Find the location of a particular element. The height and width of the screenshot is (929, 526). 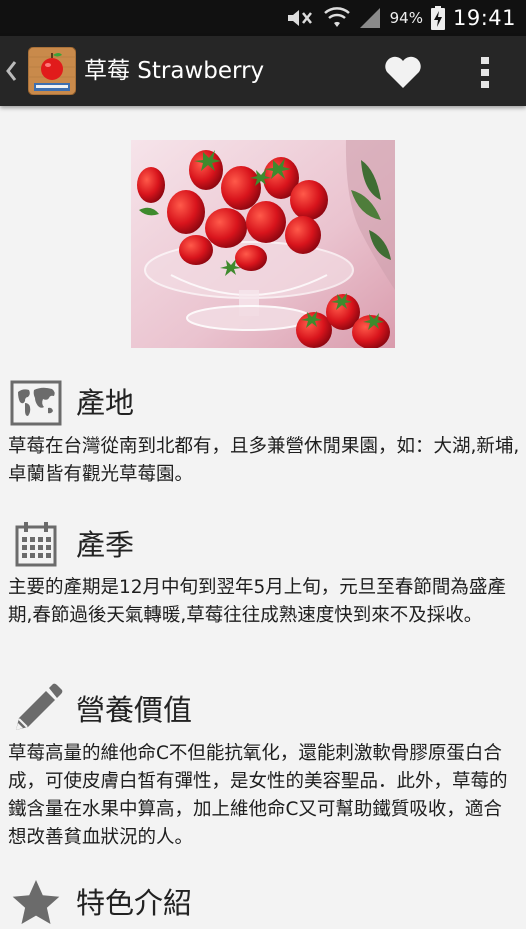

section-title: 特色介紹 is located at coordinates (134, 903).